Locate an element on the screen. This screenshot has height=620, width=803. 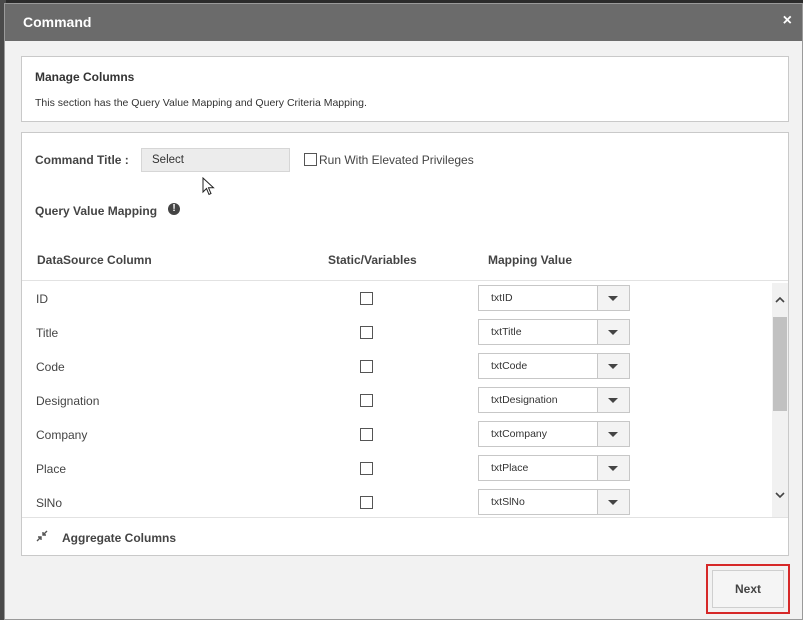
manage-columns-title: Manage Columns is located at coordinates (85, 77).